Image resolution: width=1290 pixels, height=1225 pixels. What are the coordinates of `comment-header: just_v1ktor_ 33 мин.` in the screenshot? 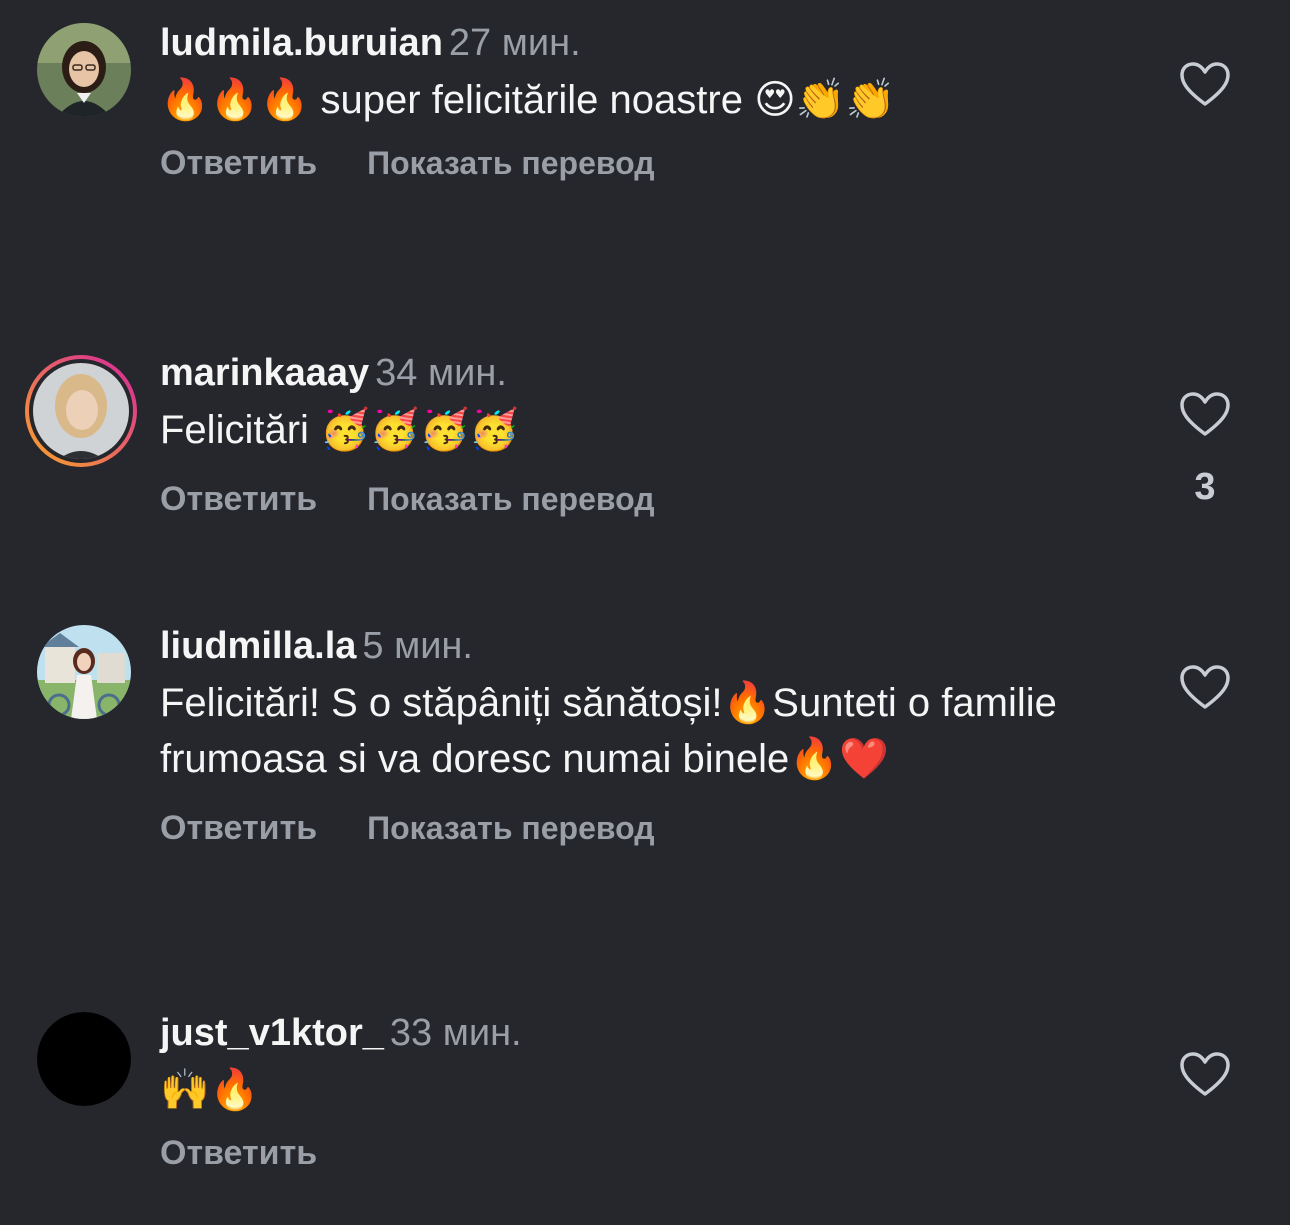 It's located at (640, 1033).